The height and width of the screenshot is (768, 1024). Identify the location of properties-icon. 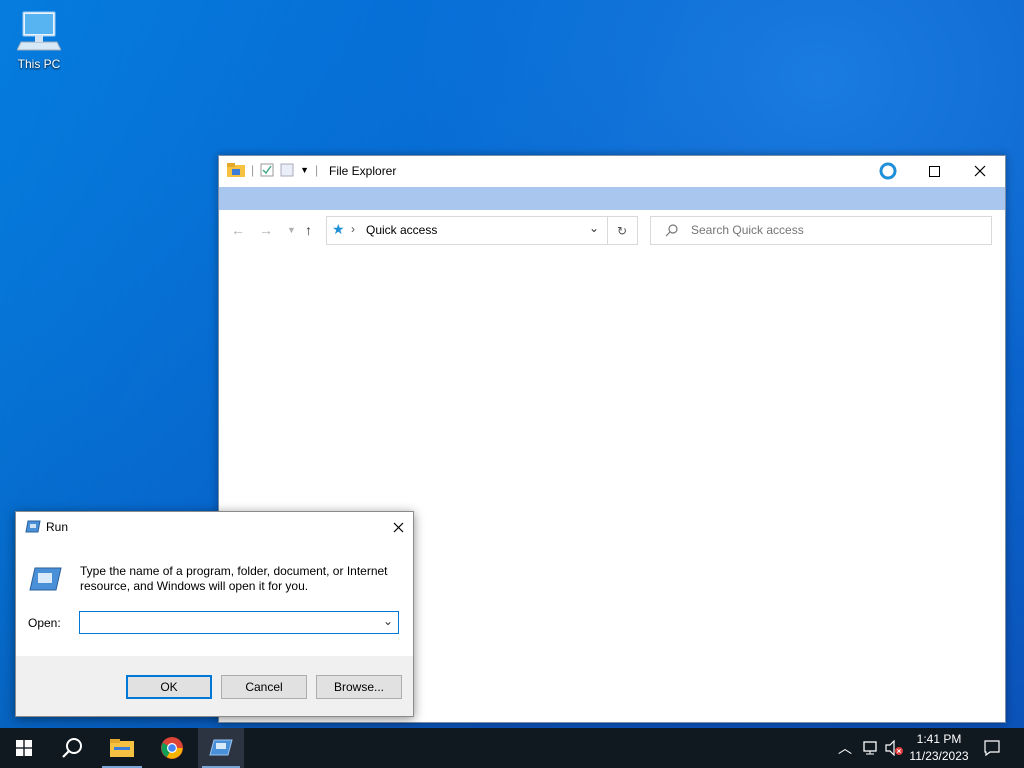
(267, 170).